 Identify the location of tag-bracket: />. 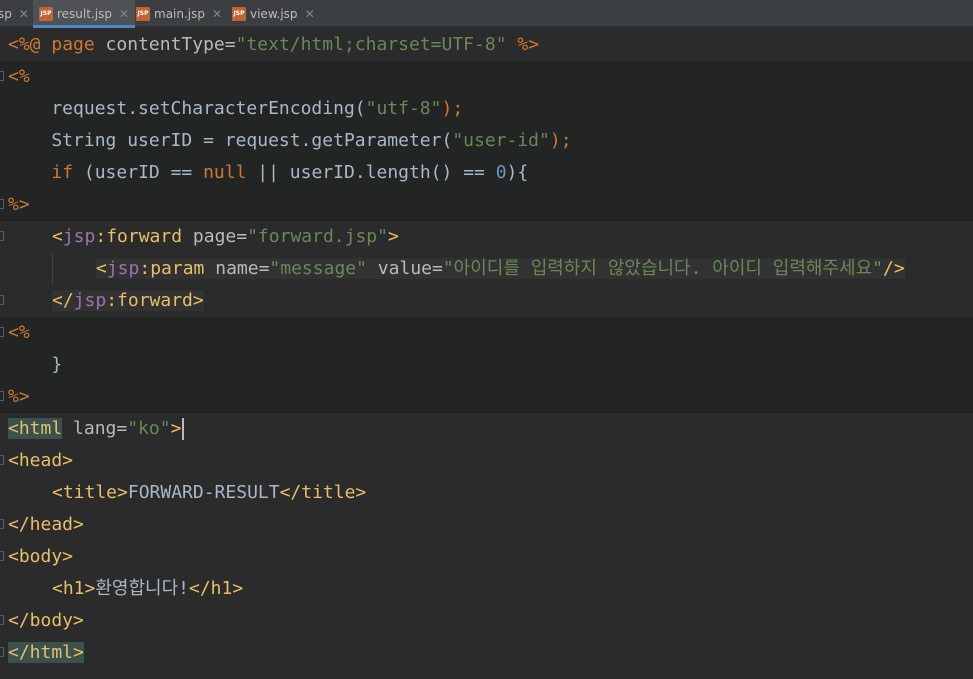
(894, 268).